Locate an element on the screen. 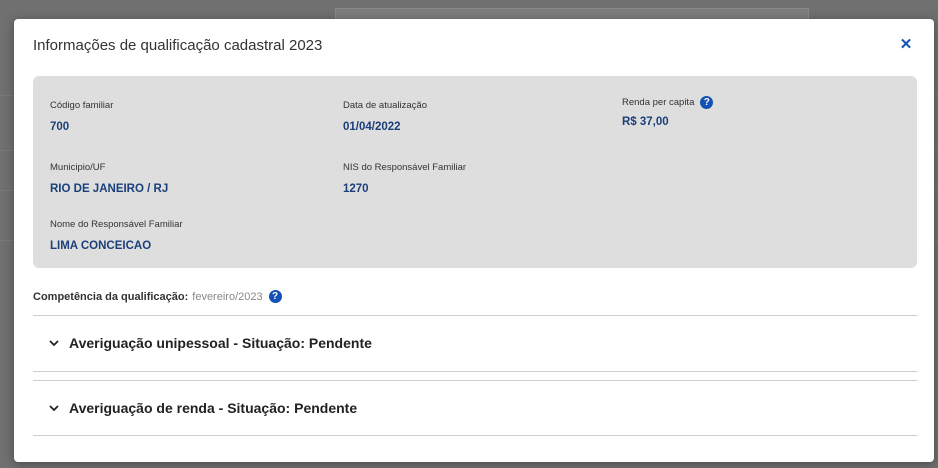  field-renda-per-capita: Renda per capita ? R$ 37,00 is located at coordinates (668, 112).